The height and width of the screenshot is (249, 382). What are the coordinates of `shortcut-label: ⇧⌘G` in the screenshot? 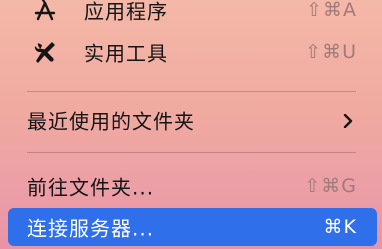 It's located at (330, 186).